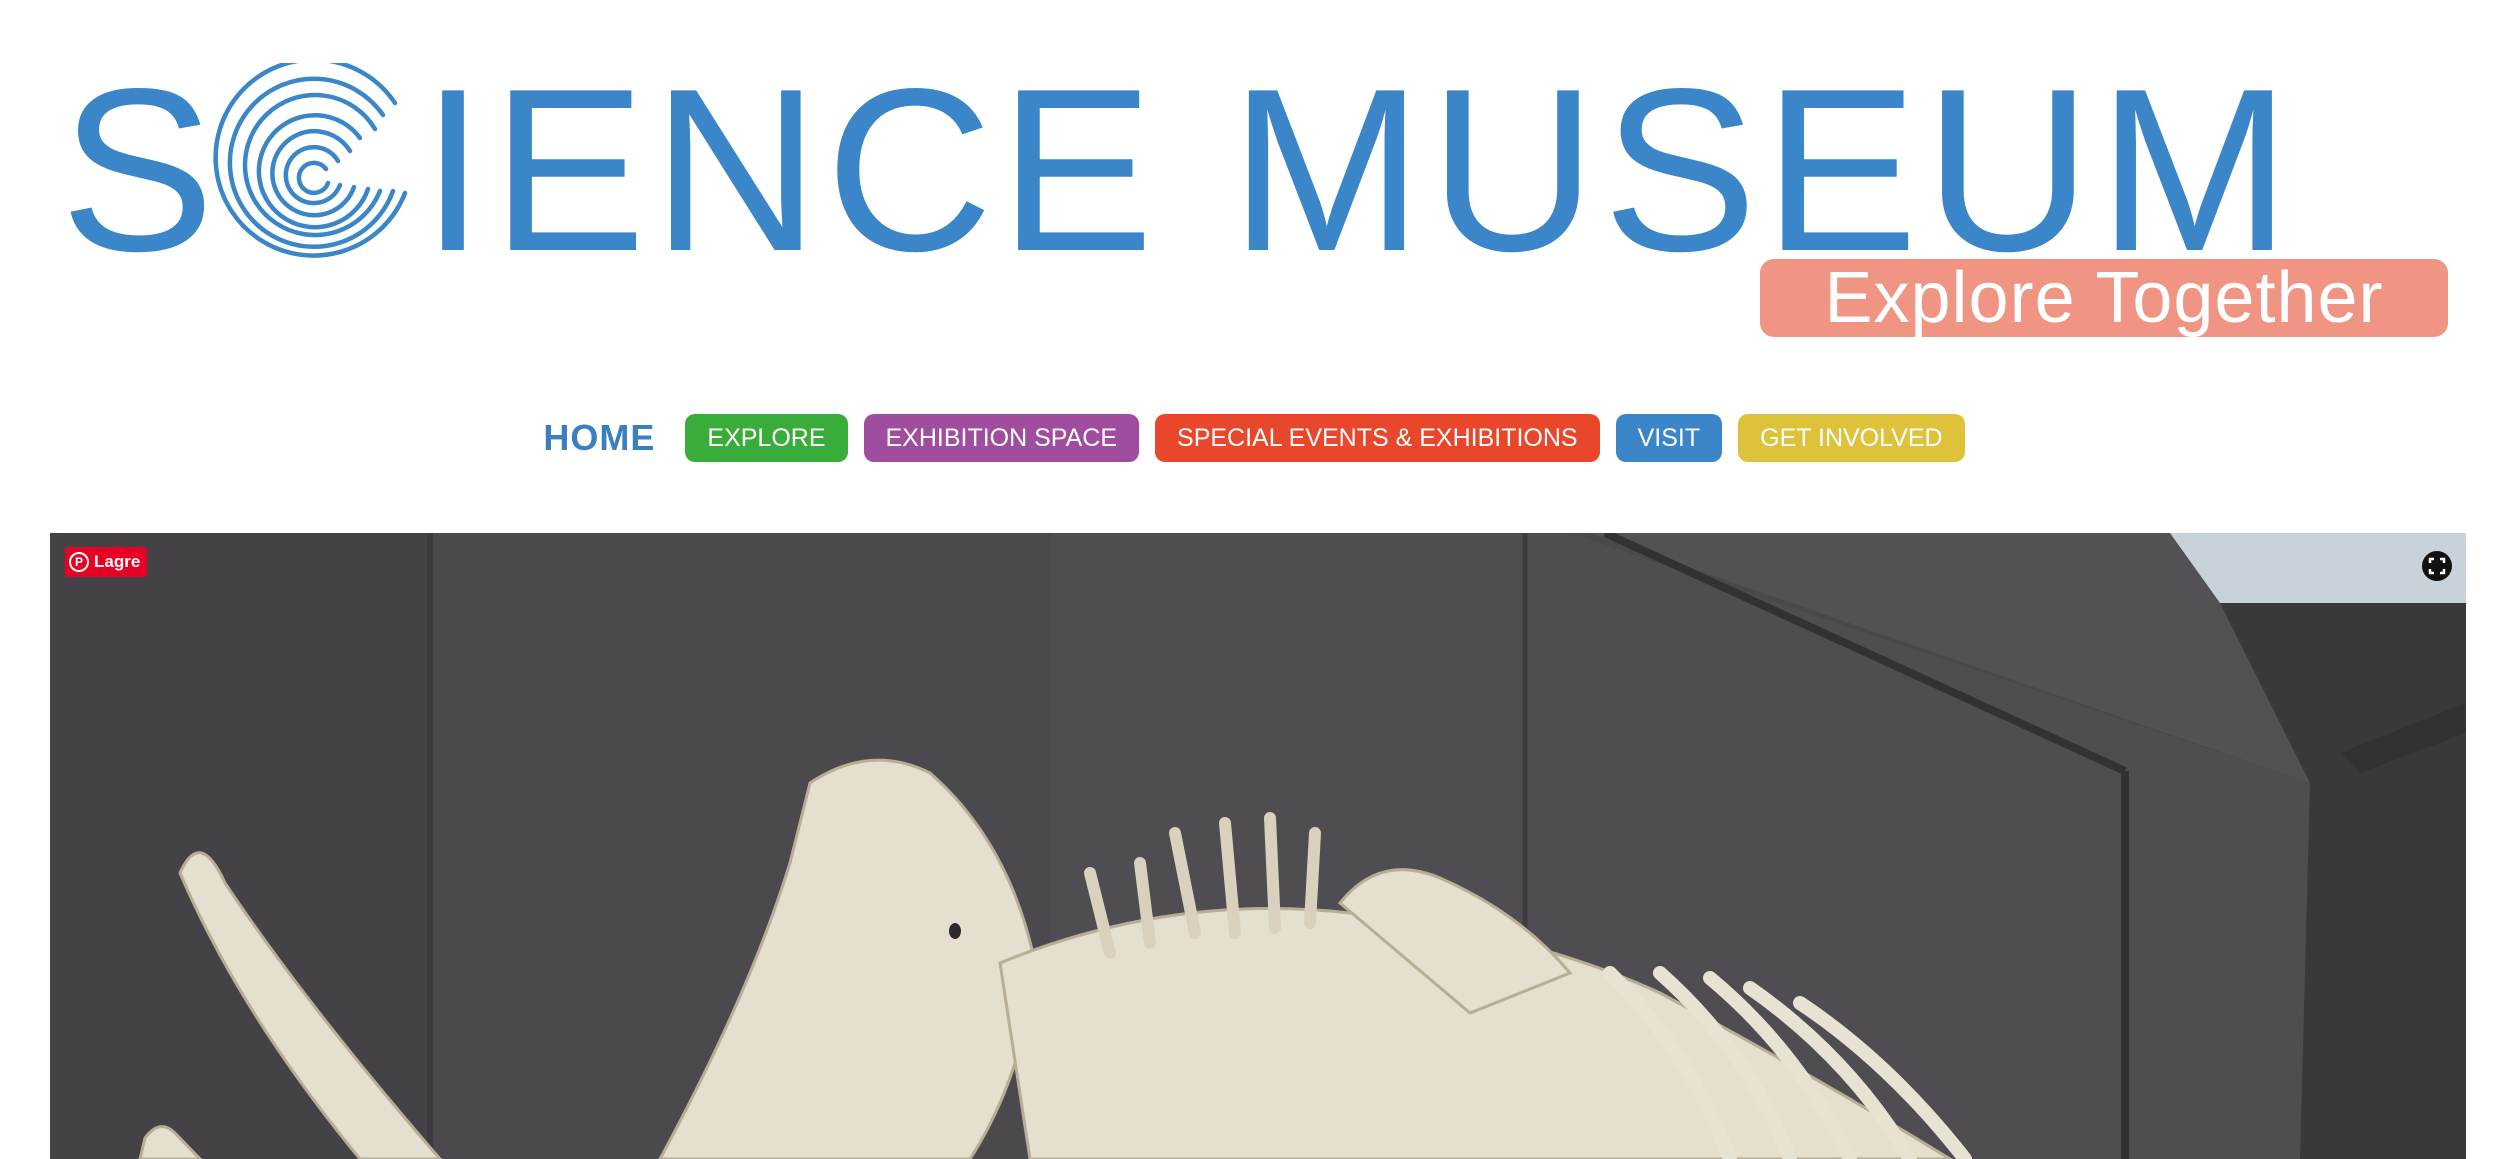 This screenshot has height=1159, width=2494. Describe the element at coordinates (738, 170) in the screenshot. I see `logo-letter: N` at that location.